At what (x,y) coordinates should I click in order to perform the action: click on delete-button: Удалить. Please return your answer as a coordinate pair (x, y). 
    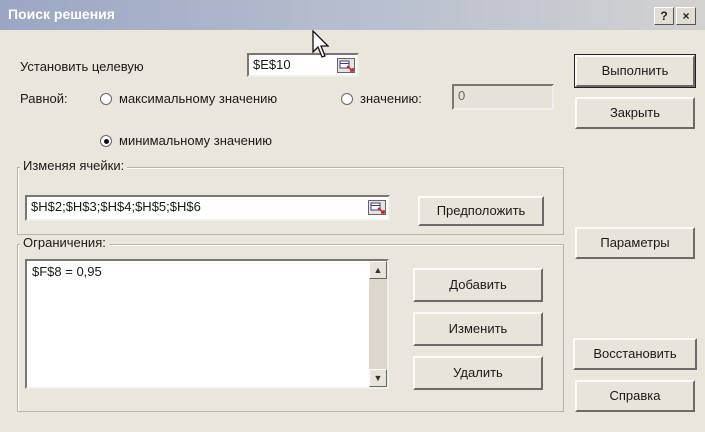
    Looking at the image, I should click on (478, 373).